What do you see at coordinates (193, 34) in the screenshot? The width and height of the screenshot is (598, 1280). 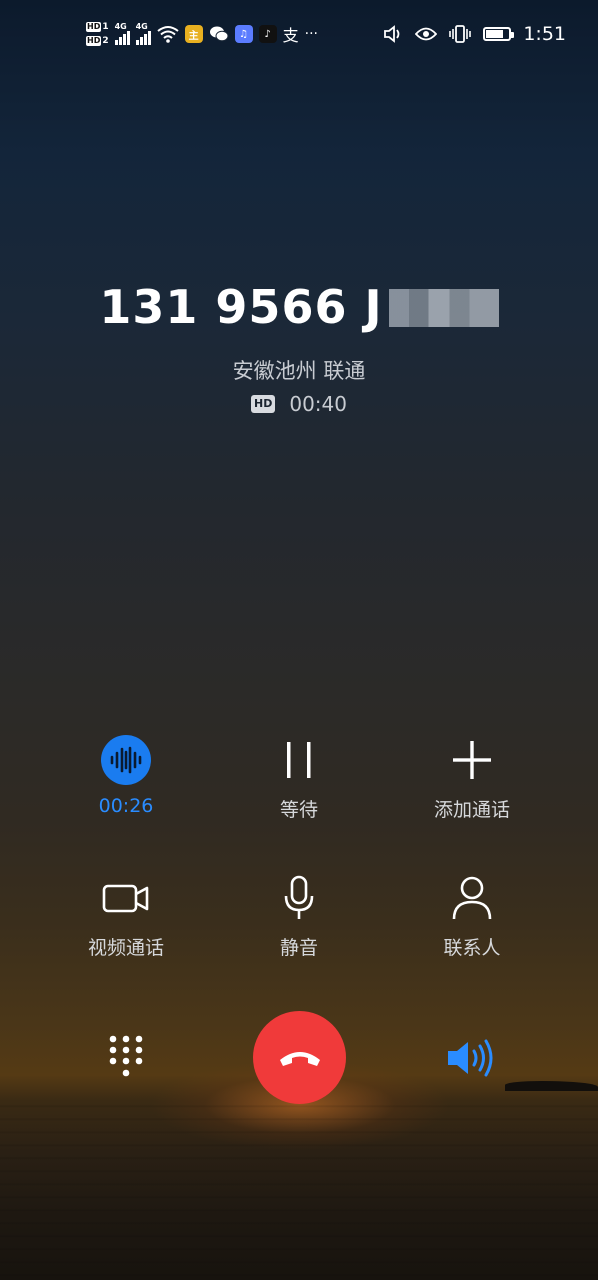 I see `app-notification-icon: 主` at bounding box center [193, 34].